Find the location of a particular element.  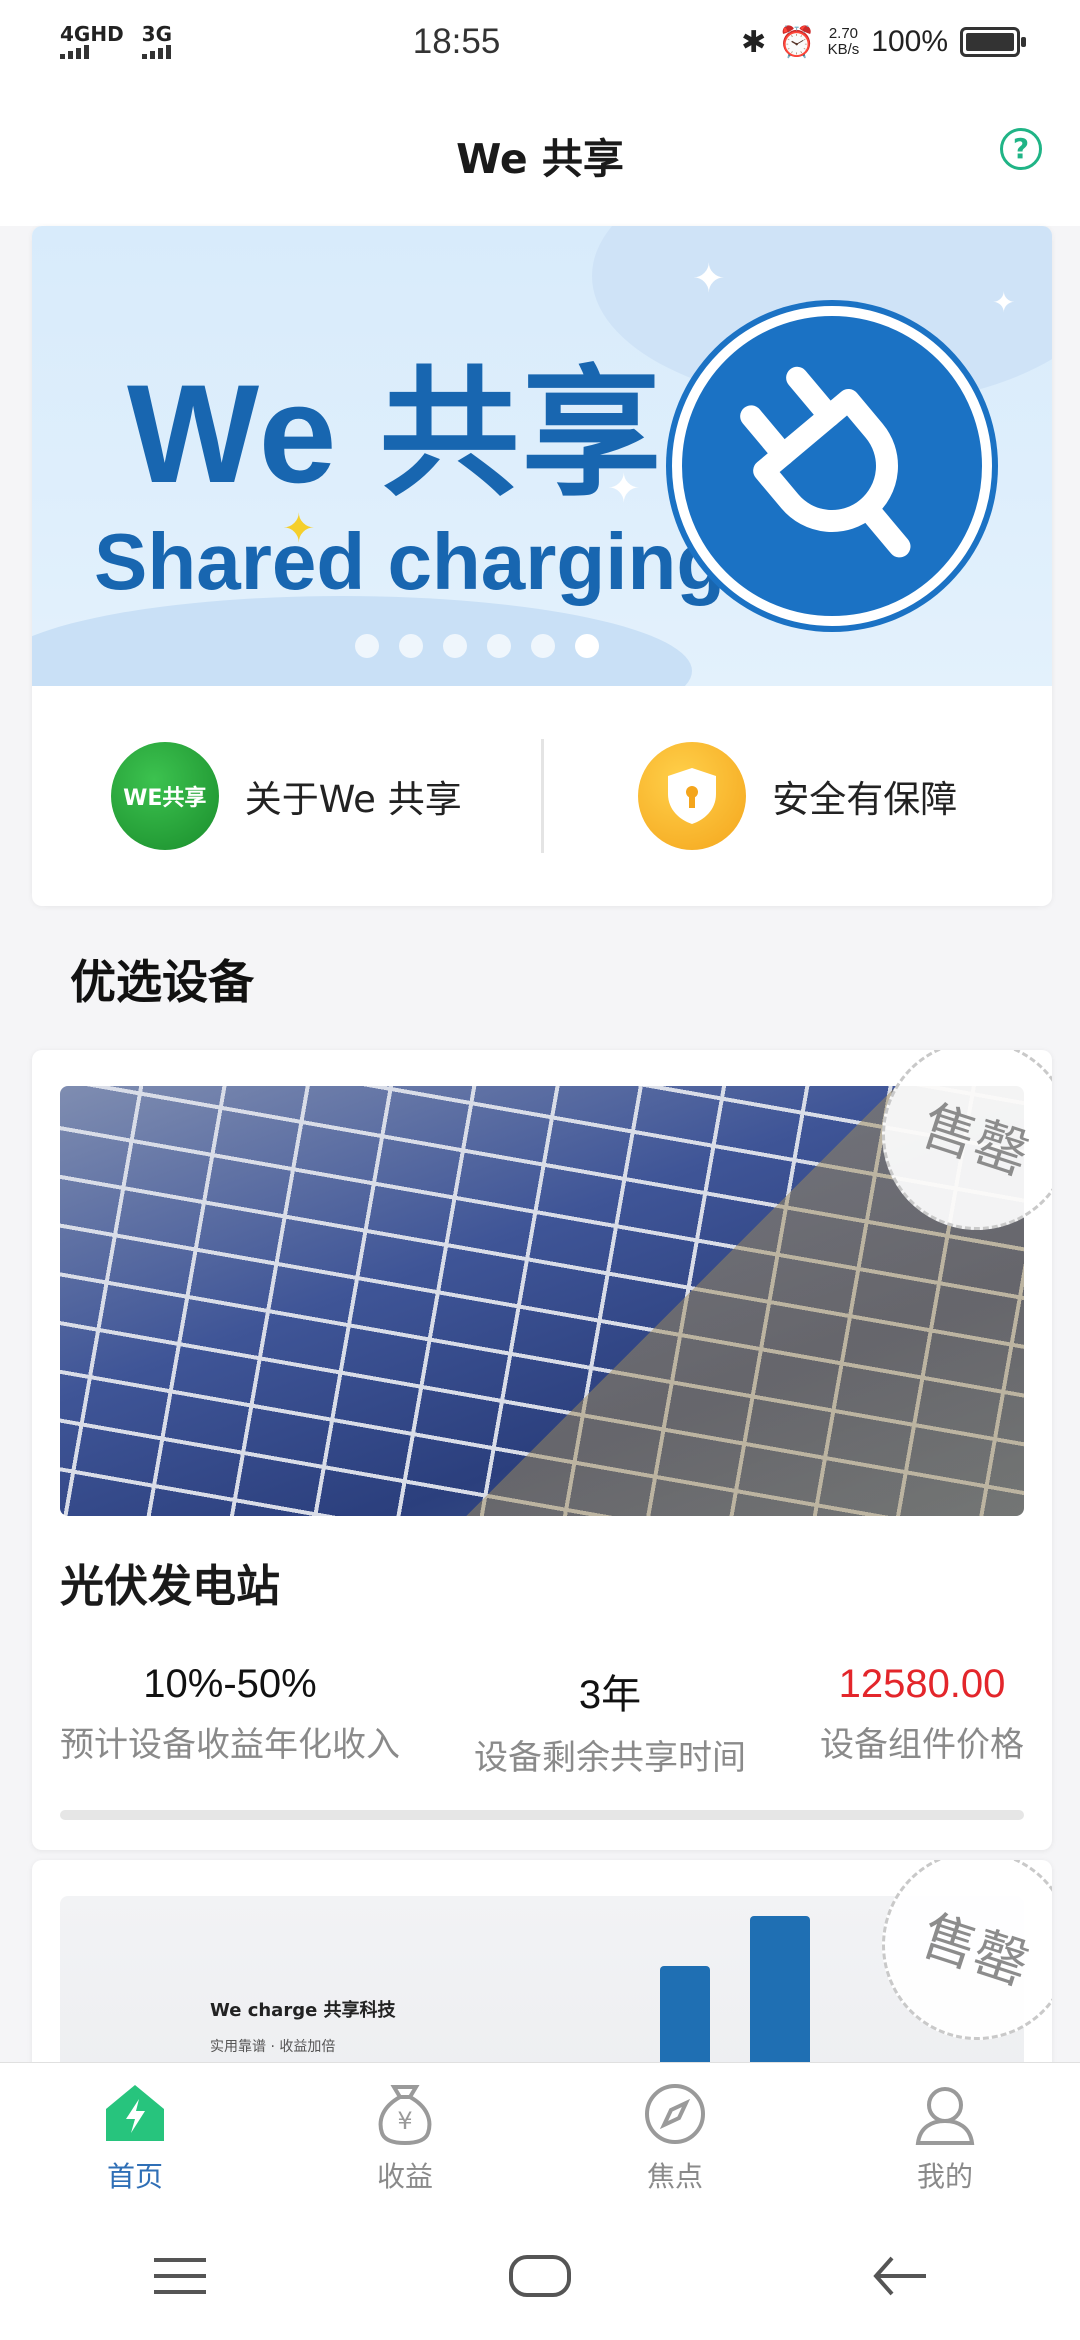

tab-label: 我的 is located at coordinates (944, 2176).